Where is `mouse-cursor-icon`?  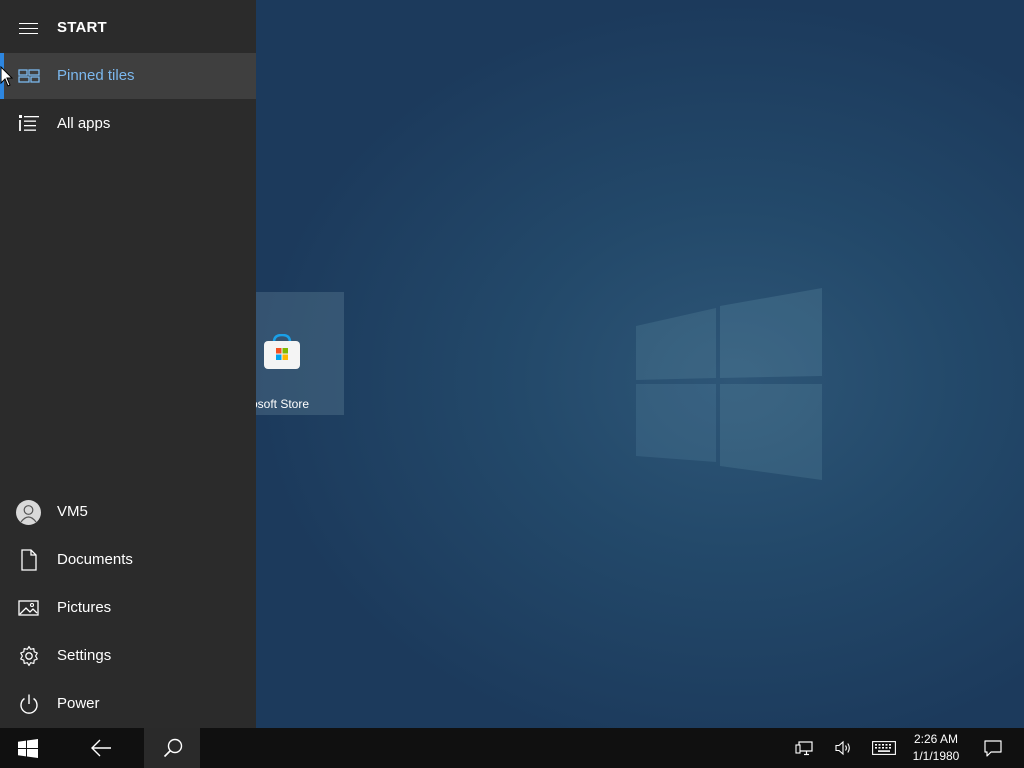 mouse-cursor-icon is located at coordinates (7, 76).